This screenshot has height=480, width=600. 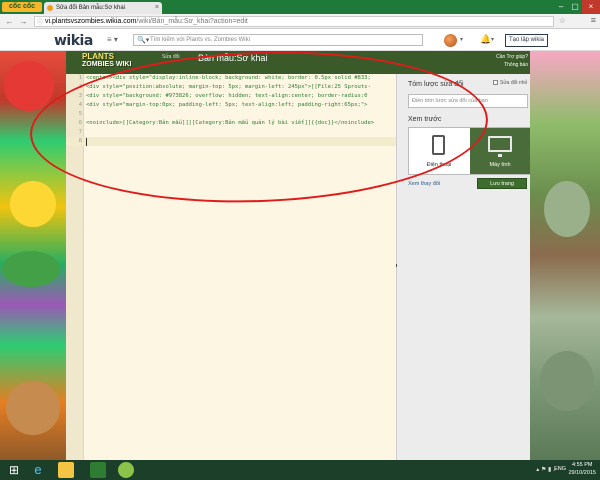 I want to click on maximize-icon: ▢, so click(x=575, y=7).